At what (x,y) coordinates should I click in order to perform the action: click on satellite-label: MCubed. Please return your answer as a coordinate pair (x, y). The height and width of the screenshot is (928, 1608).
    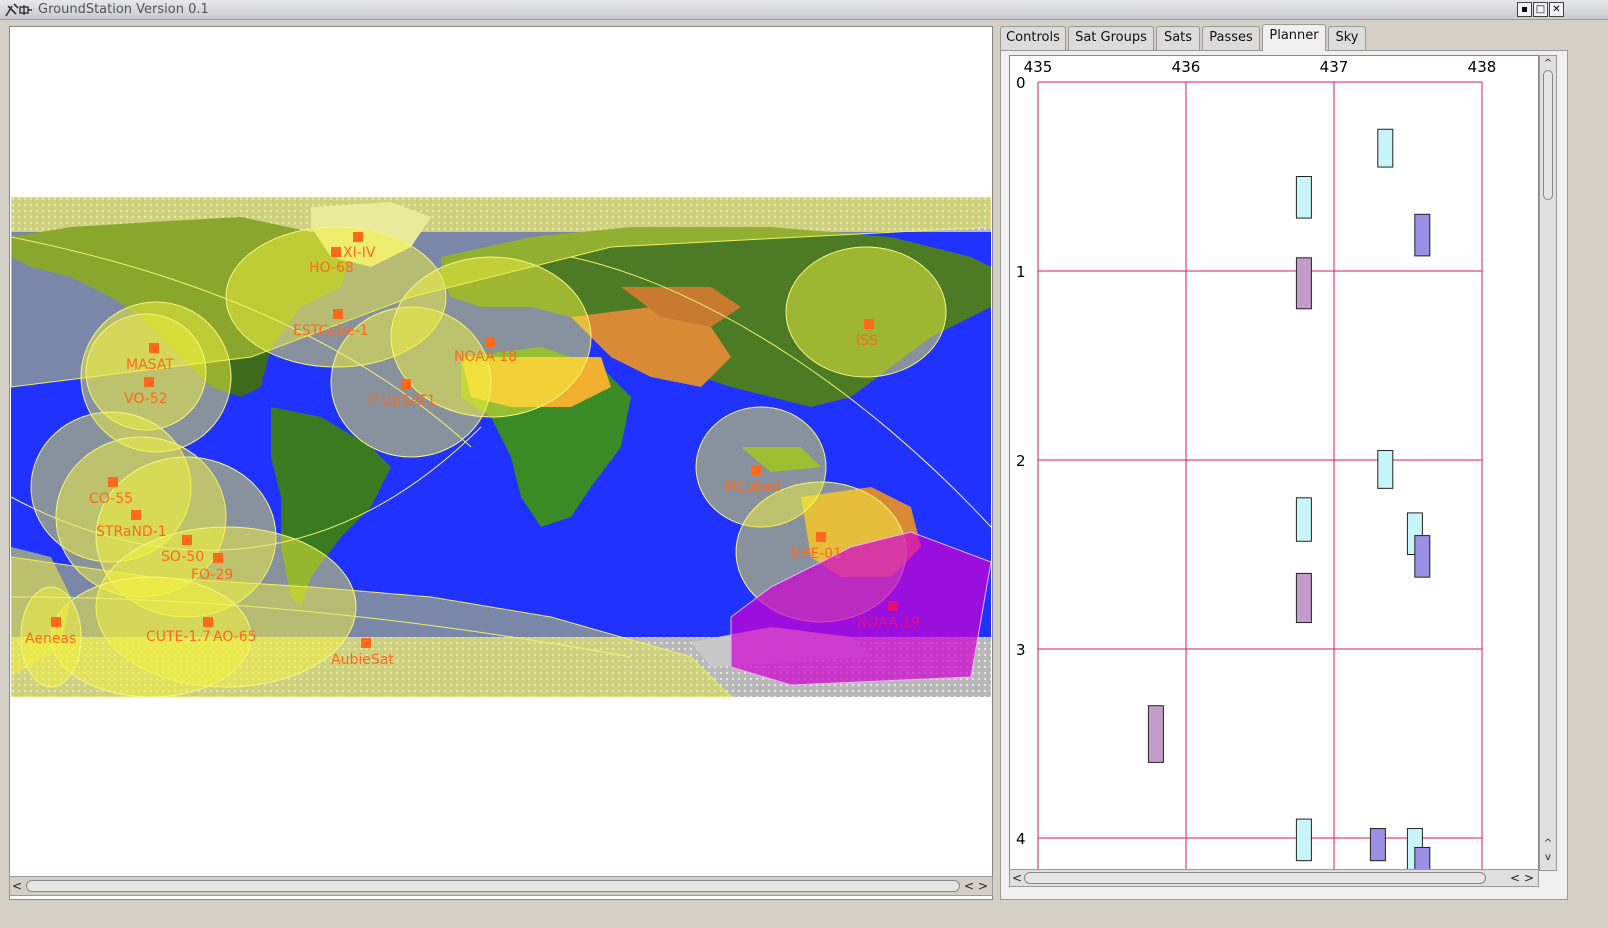
    Looking at the image, I should click on (752, 487).